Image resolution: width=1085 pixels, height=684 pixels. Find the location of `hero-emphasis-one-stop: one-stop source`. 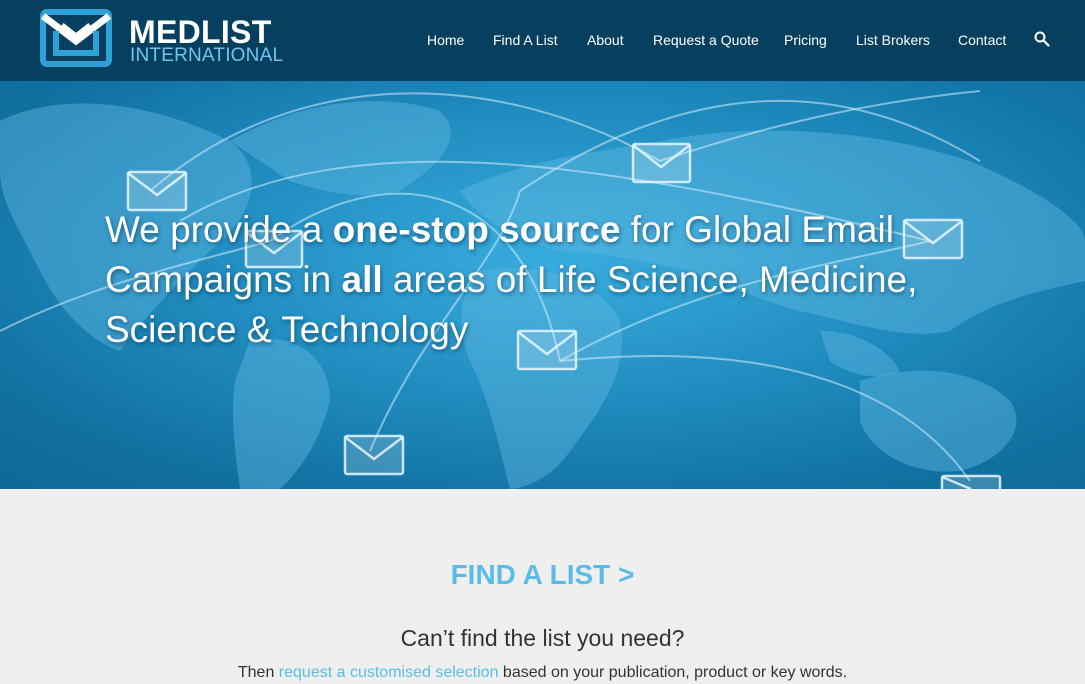

hero-emphasis-one-stop: one-stop source is located at coordinates (476, 229).